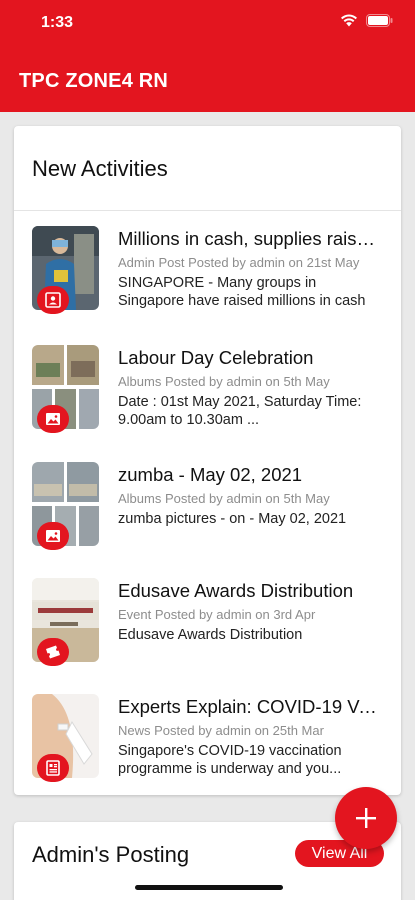 This screenshot has width=415, height=900. What do you see at coordinates (210, 474) in the screenshot?
I see `activity-title: zumba - May 02, 2021` at bounding box center [210, 474].